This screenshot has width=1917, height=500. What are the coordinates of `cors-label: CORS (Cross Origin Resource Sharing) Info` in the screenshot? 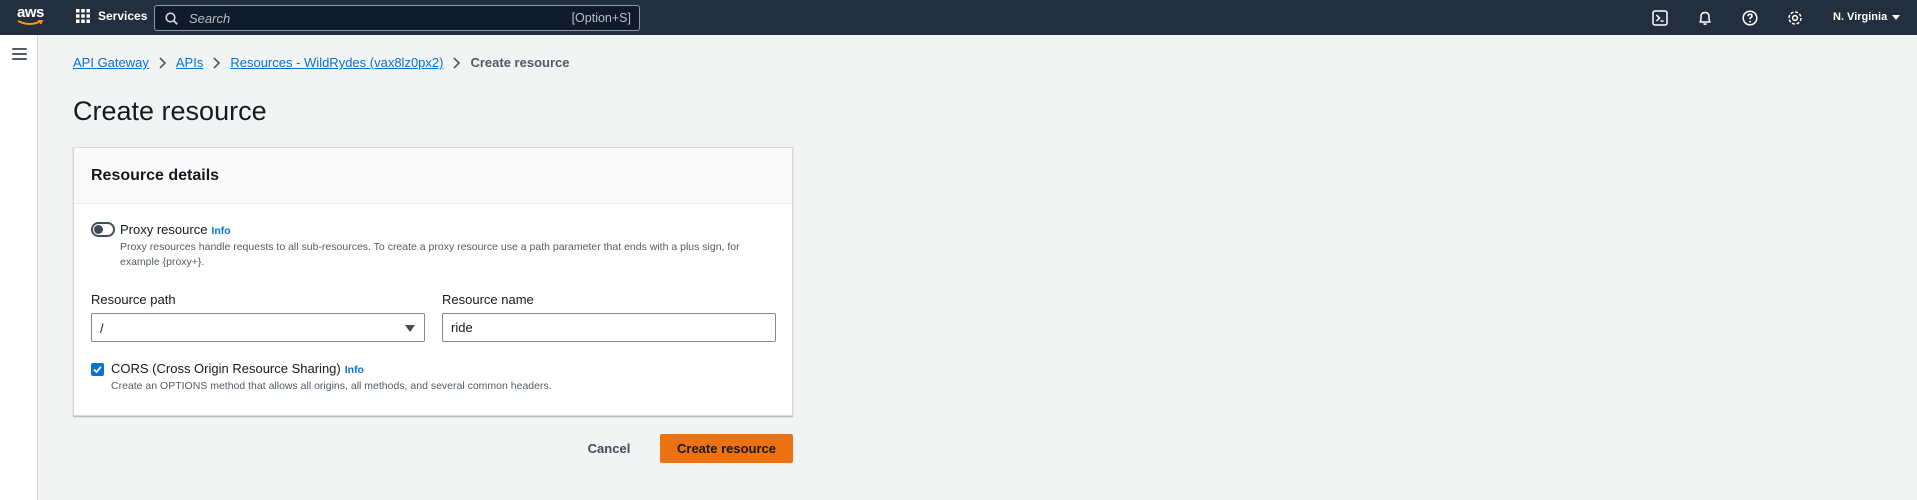 It's located at (237, 368).